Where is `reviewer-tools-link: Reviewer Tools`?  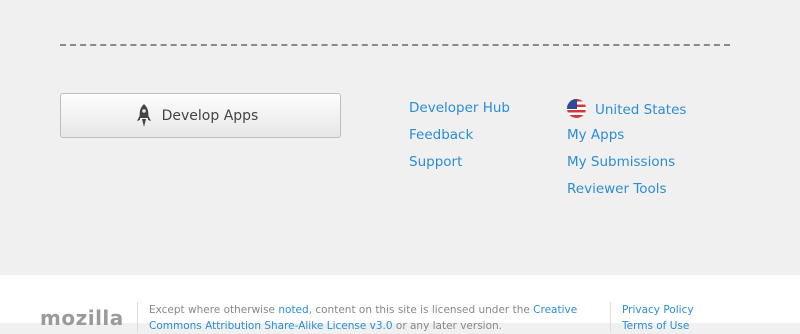
reviewer-tools-link: Reviewer Tools is located at coordinates (626, 193).